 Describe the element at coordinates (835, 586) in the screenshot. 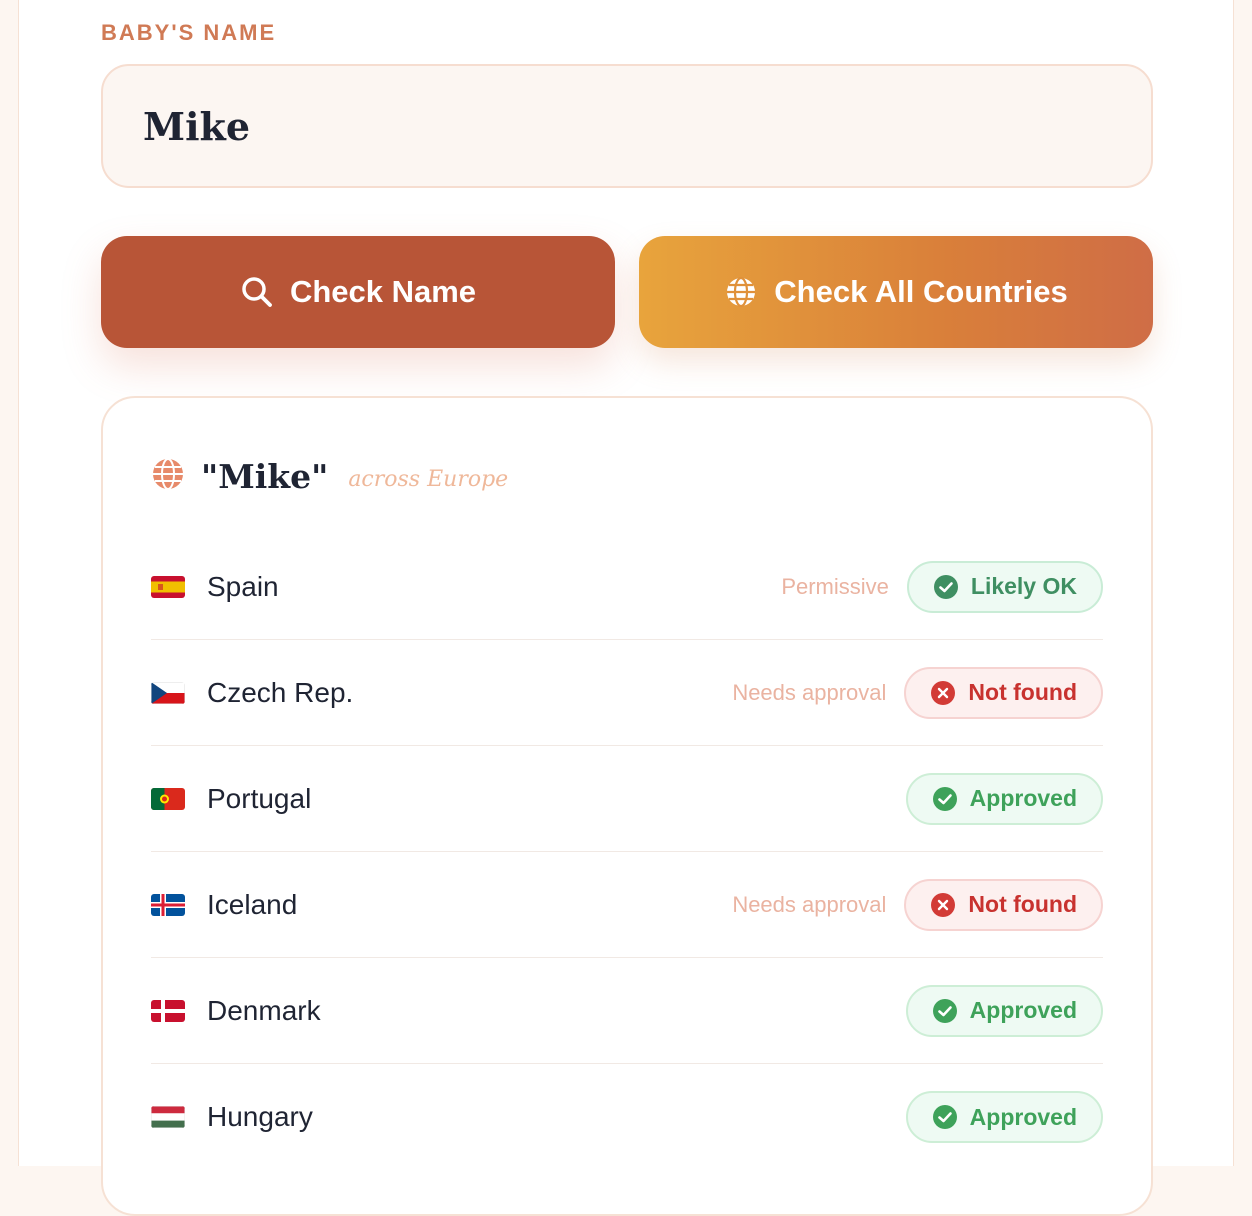

I see `country-note: Permissive` at that location.